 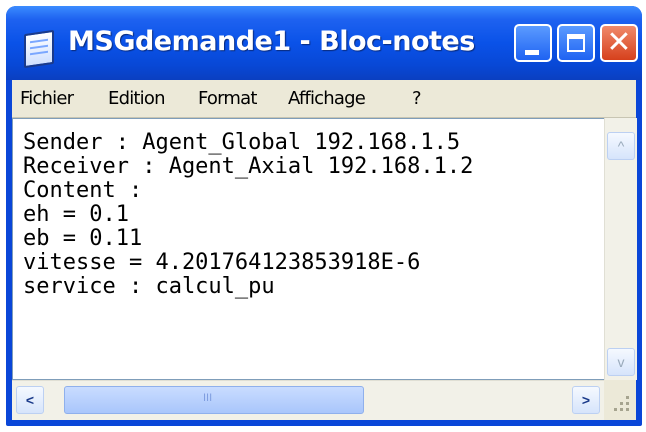 I want to click on chevron-right-icon: >, so click(x=586, y=400).